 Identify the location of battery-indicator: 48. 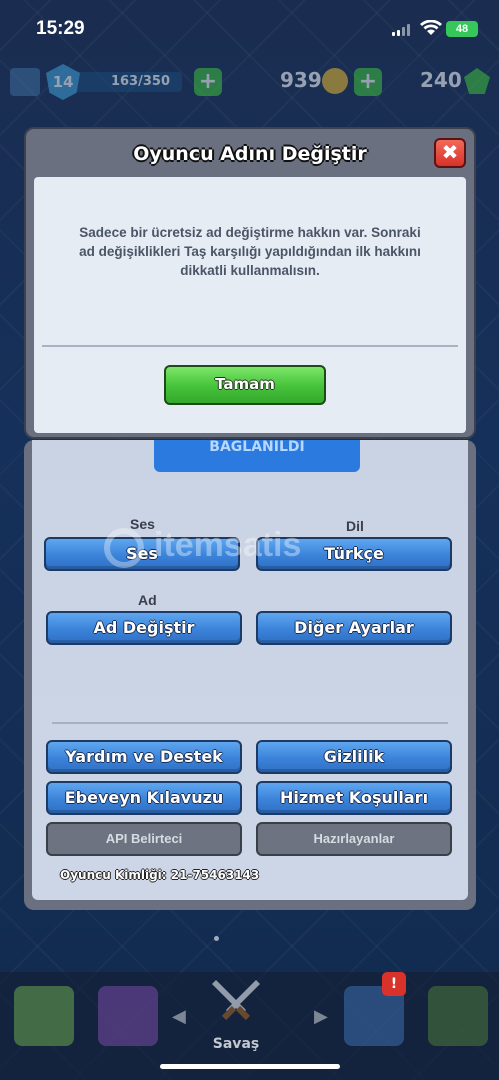
(462, 29).